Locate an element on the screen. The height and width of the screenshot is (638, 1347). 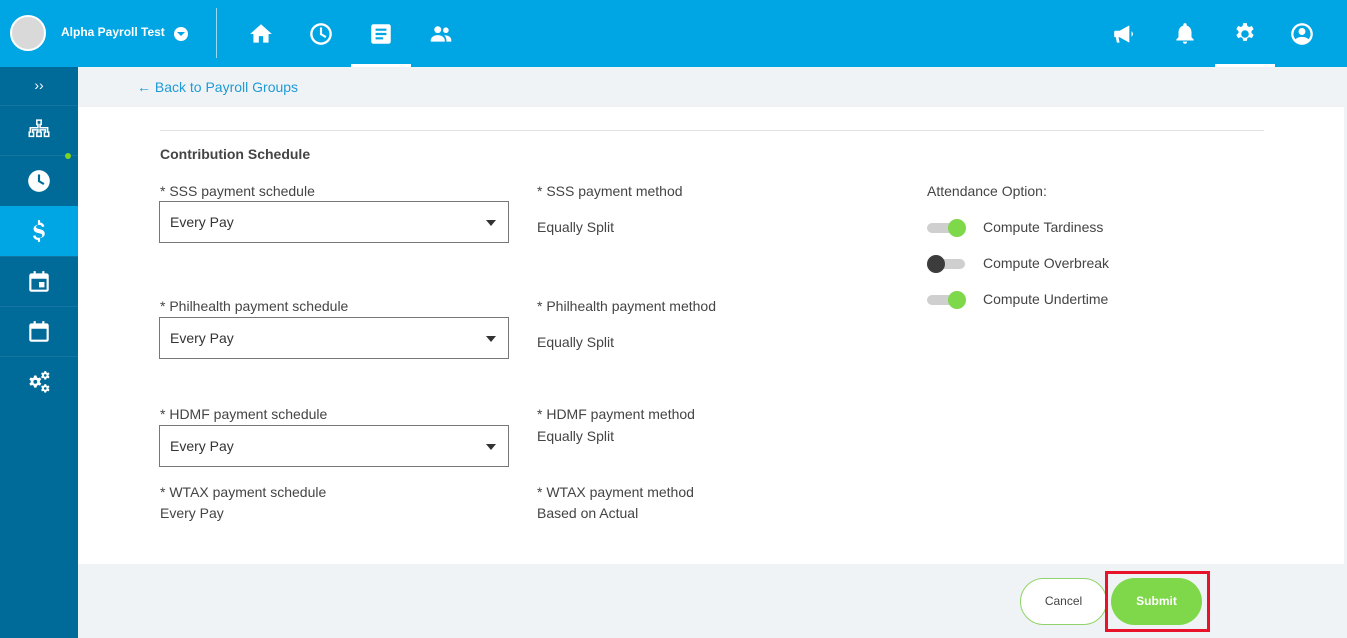
section-divider is located at coordinates (712, 130).